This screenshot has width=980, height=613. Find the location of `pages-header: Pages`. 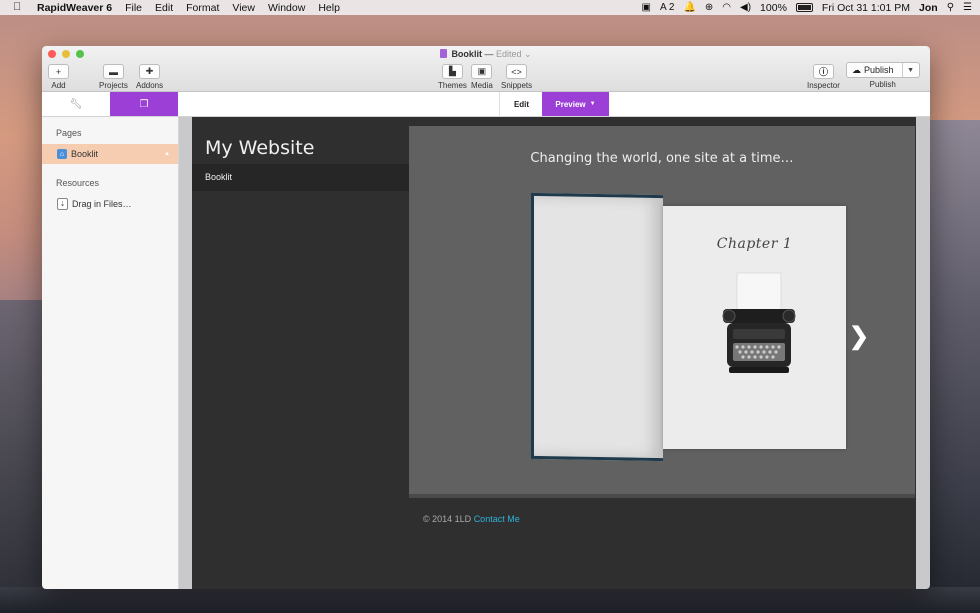

pages-header: Pages is located at coordinates (69, 133).